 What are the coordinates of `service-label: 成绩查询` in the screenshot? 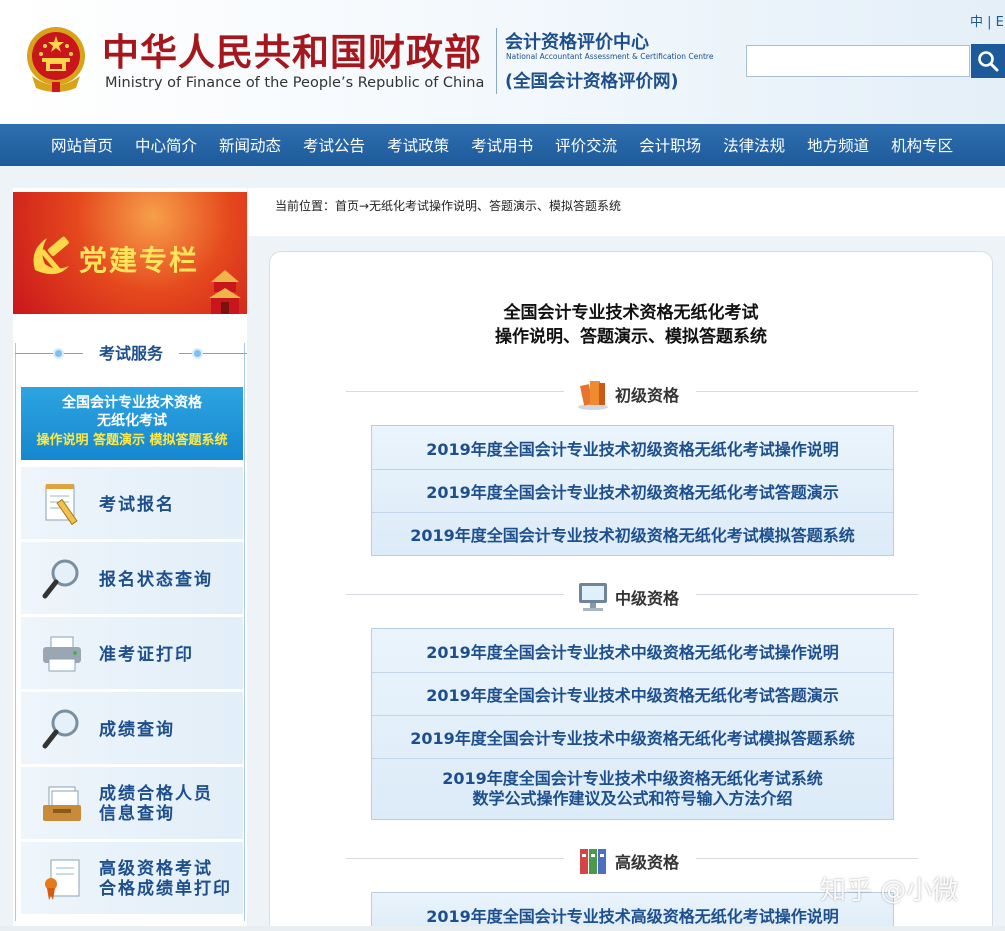 It's located at (137, 730).